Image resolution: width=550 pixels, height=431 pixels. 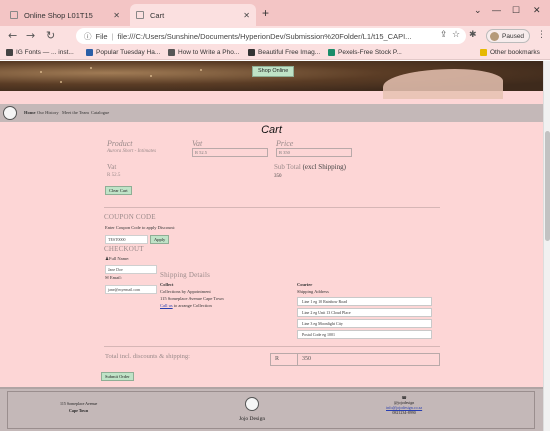 I want to click on maximize-icon: ☐, so click(x=516, y=10).